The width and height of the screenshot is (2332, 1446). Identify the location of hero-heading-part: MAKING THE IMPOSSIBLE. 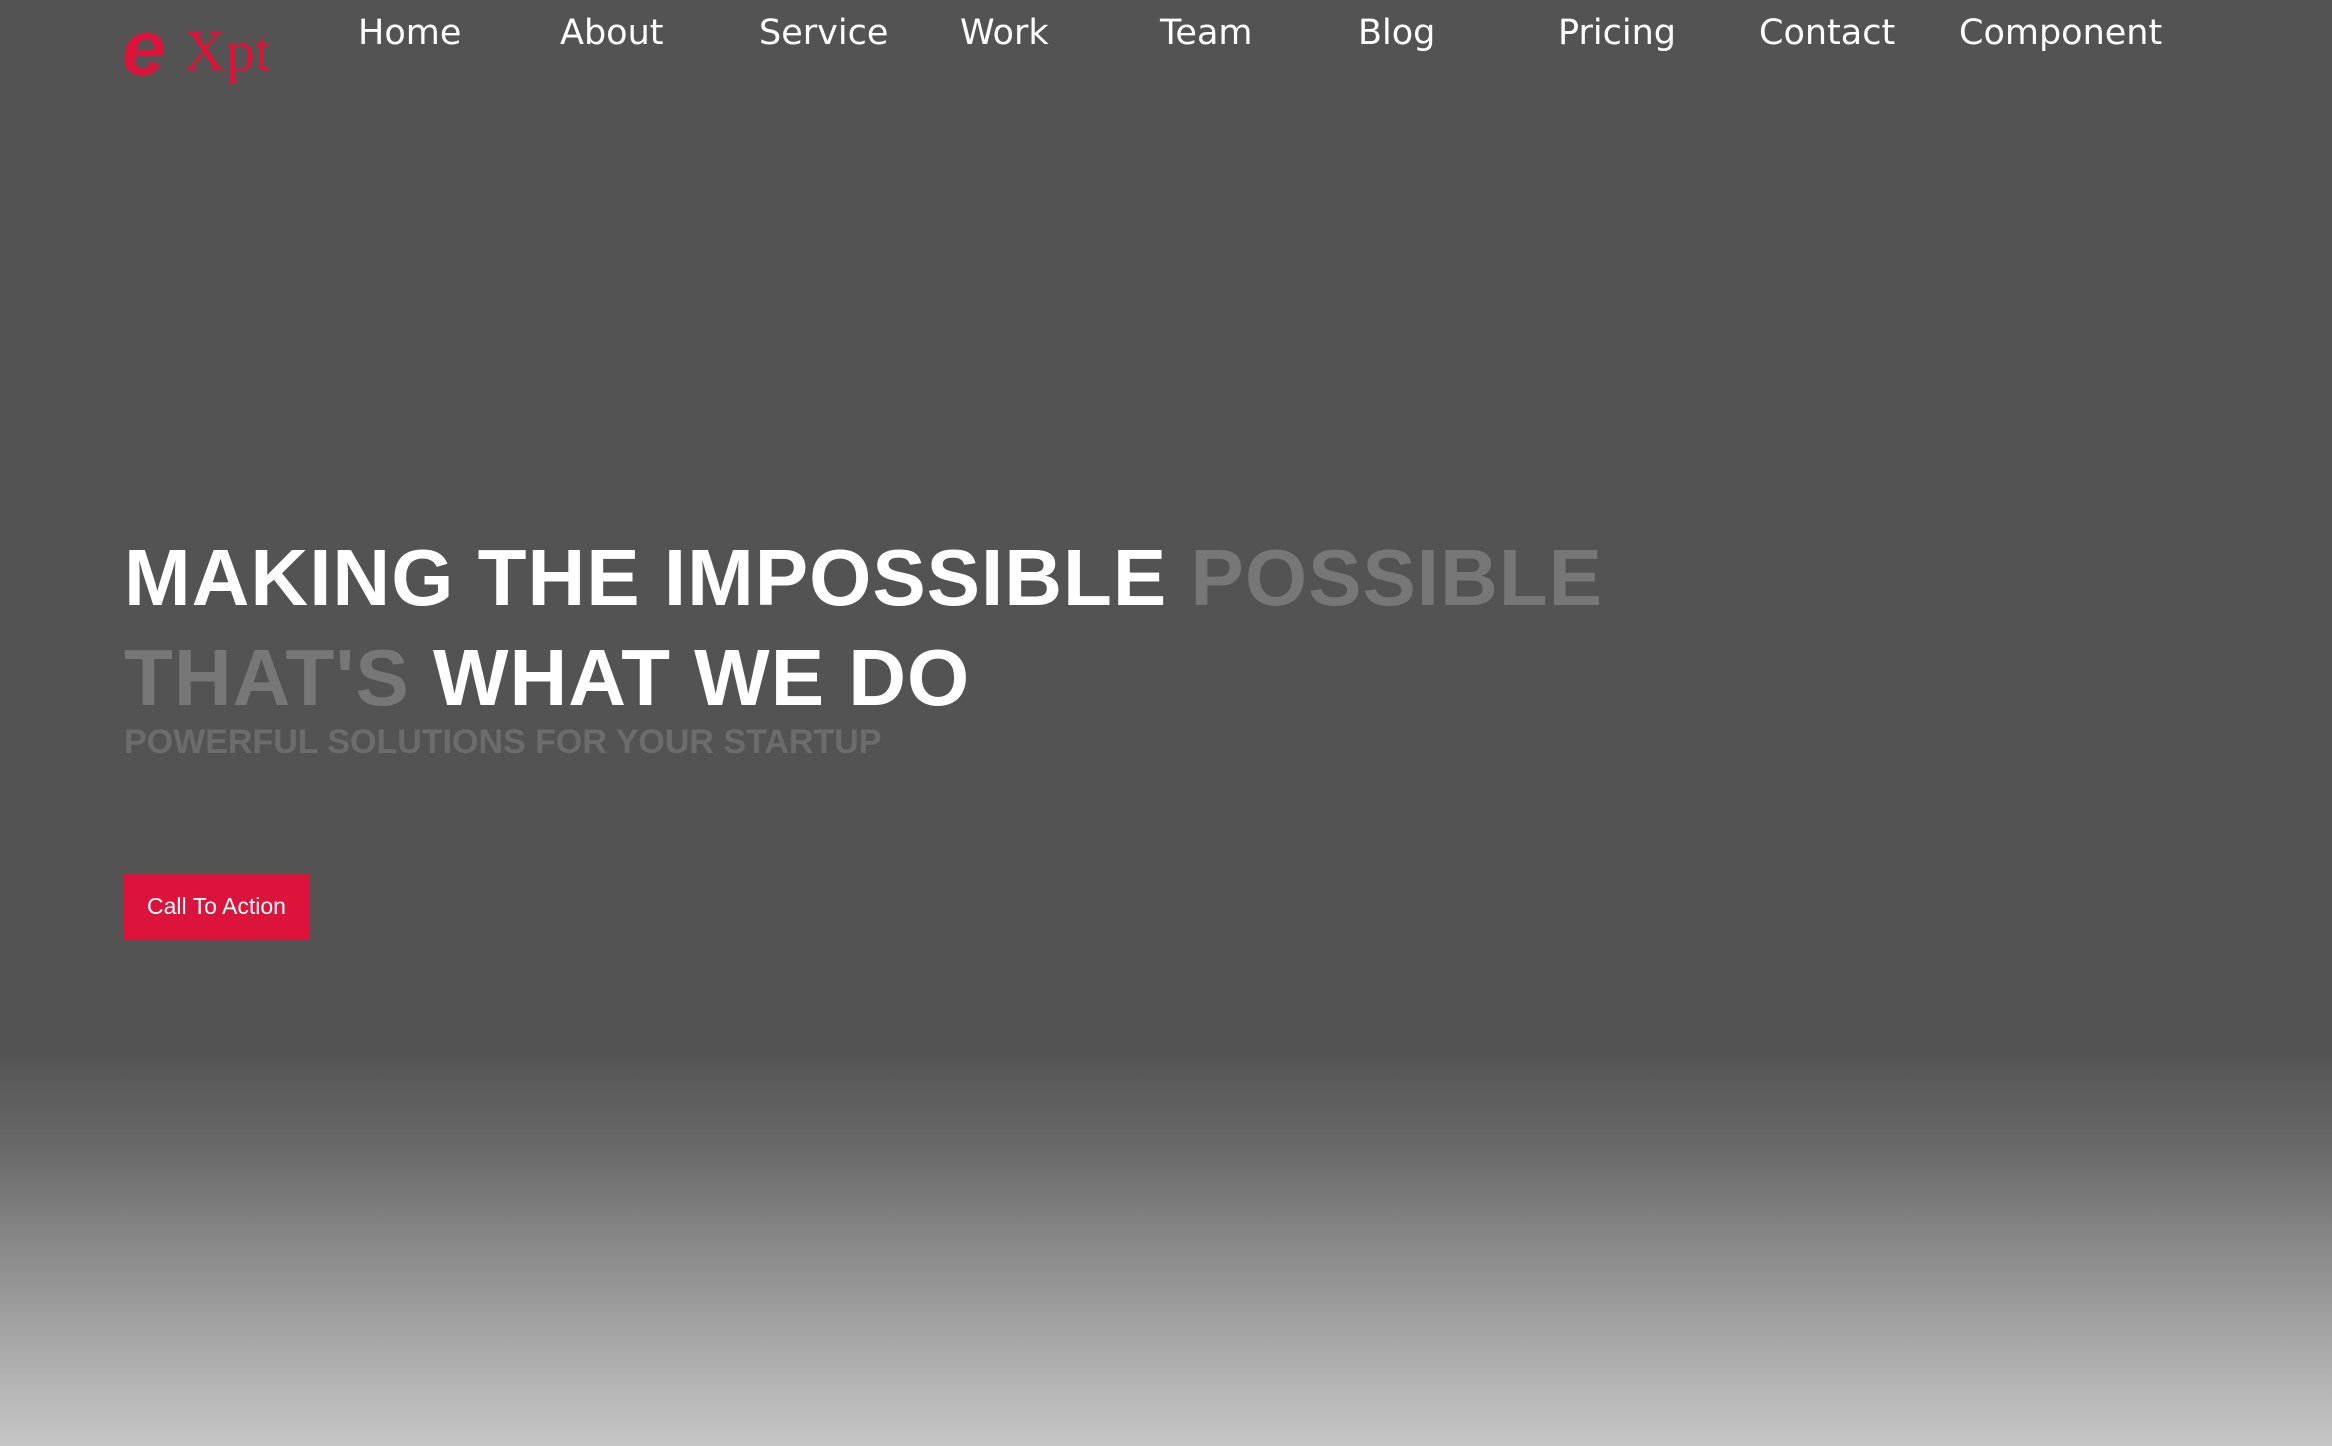
(646, 577).